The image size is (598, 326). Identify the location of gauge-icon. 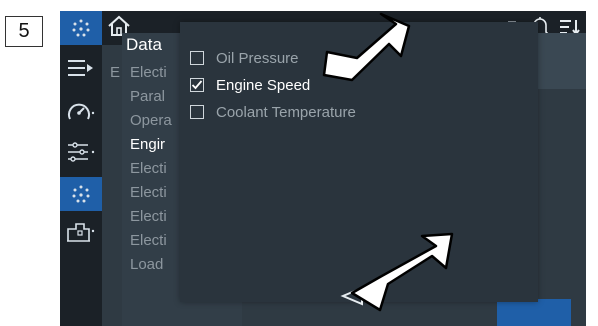
(81, 111).